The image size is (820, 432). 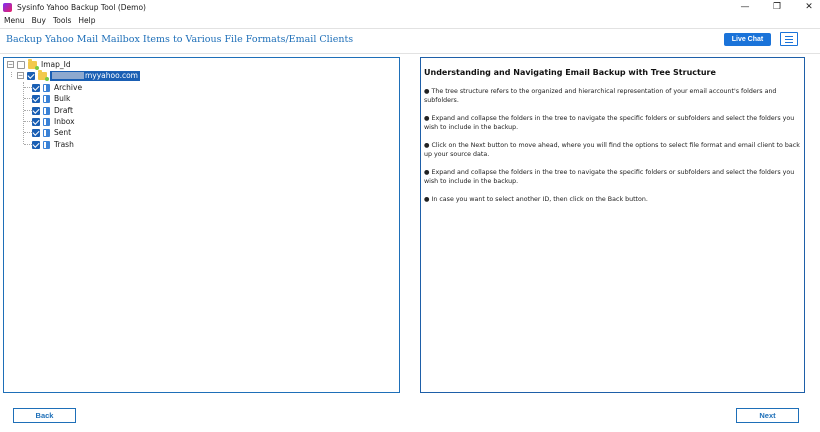 I want to click on app-logo-icon, so click(x=7, y=7).